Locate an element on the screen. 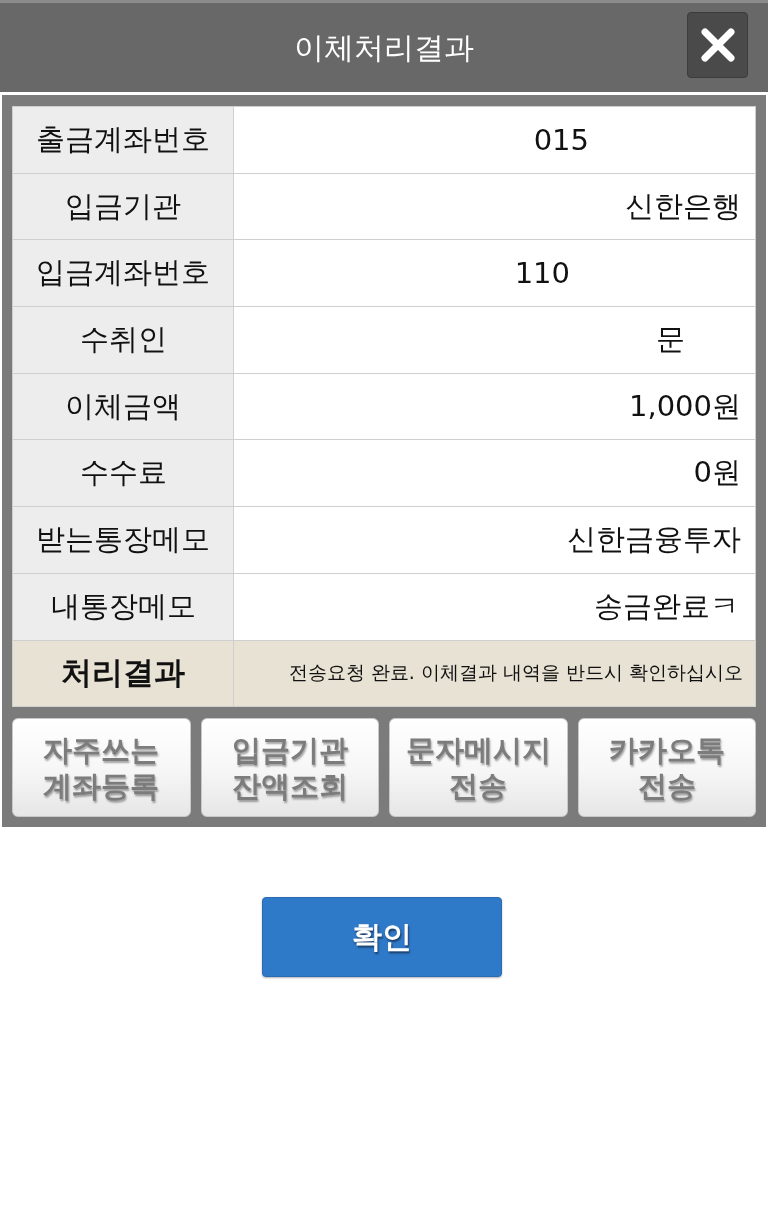  field-value: 문 is located at coordinates (494, 340).